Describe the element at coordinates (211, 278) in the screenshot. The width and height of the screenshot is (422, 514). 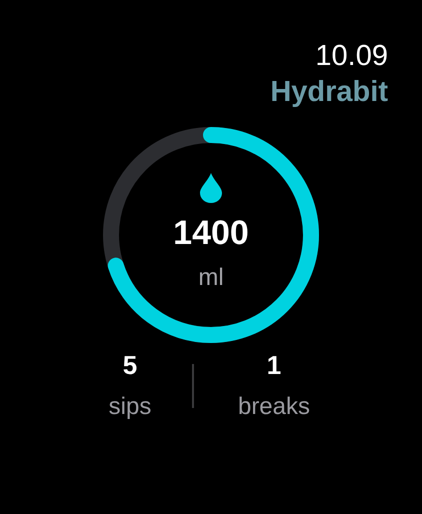
I see `intake-unit: ml` at that location.